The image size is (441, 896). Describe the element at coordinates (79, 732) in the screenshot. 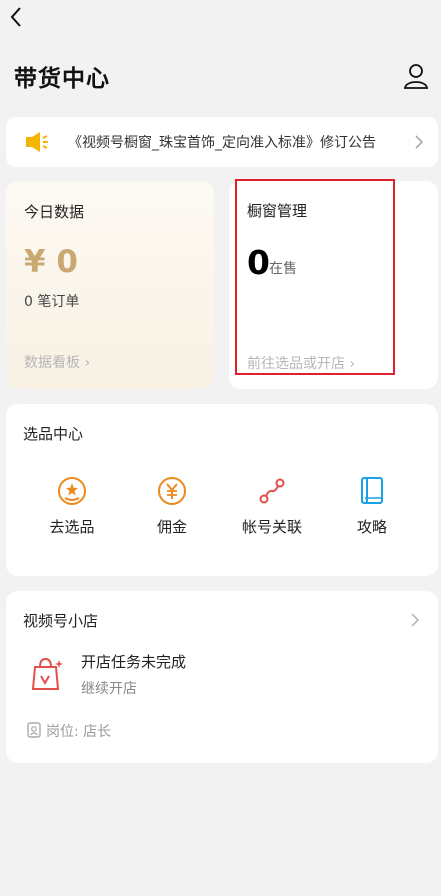

I see `role-text: 岗位: 店长` at that location.